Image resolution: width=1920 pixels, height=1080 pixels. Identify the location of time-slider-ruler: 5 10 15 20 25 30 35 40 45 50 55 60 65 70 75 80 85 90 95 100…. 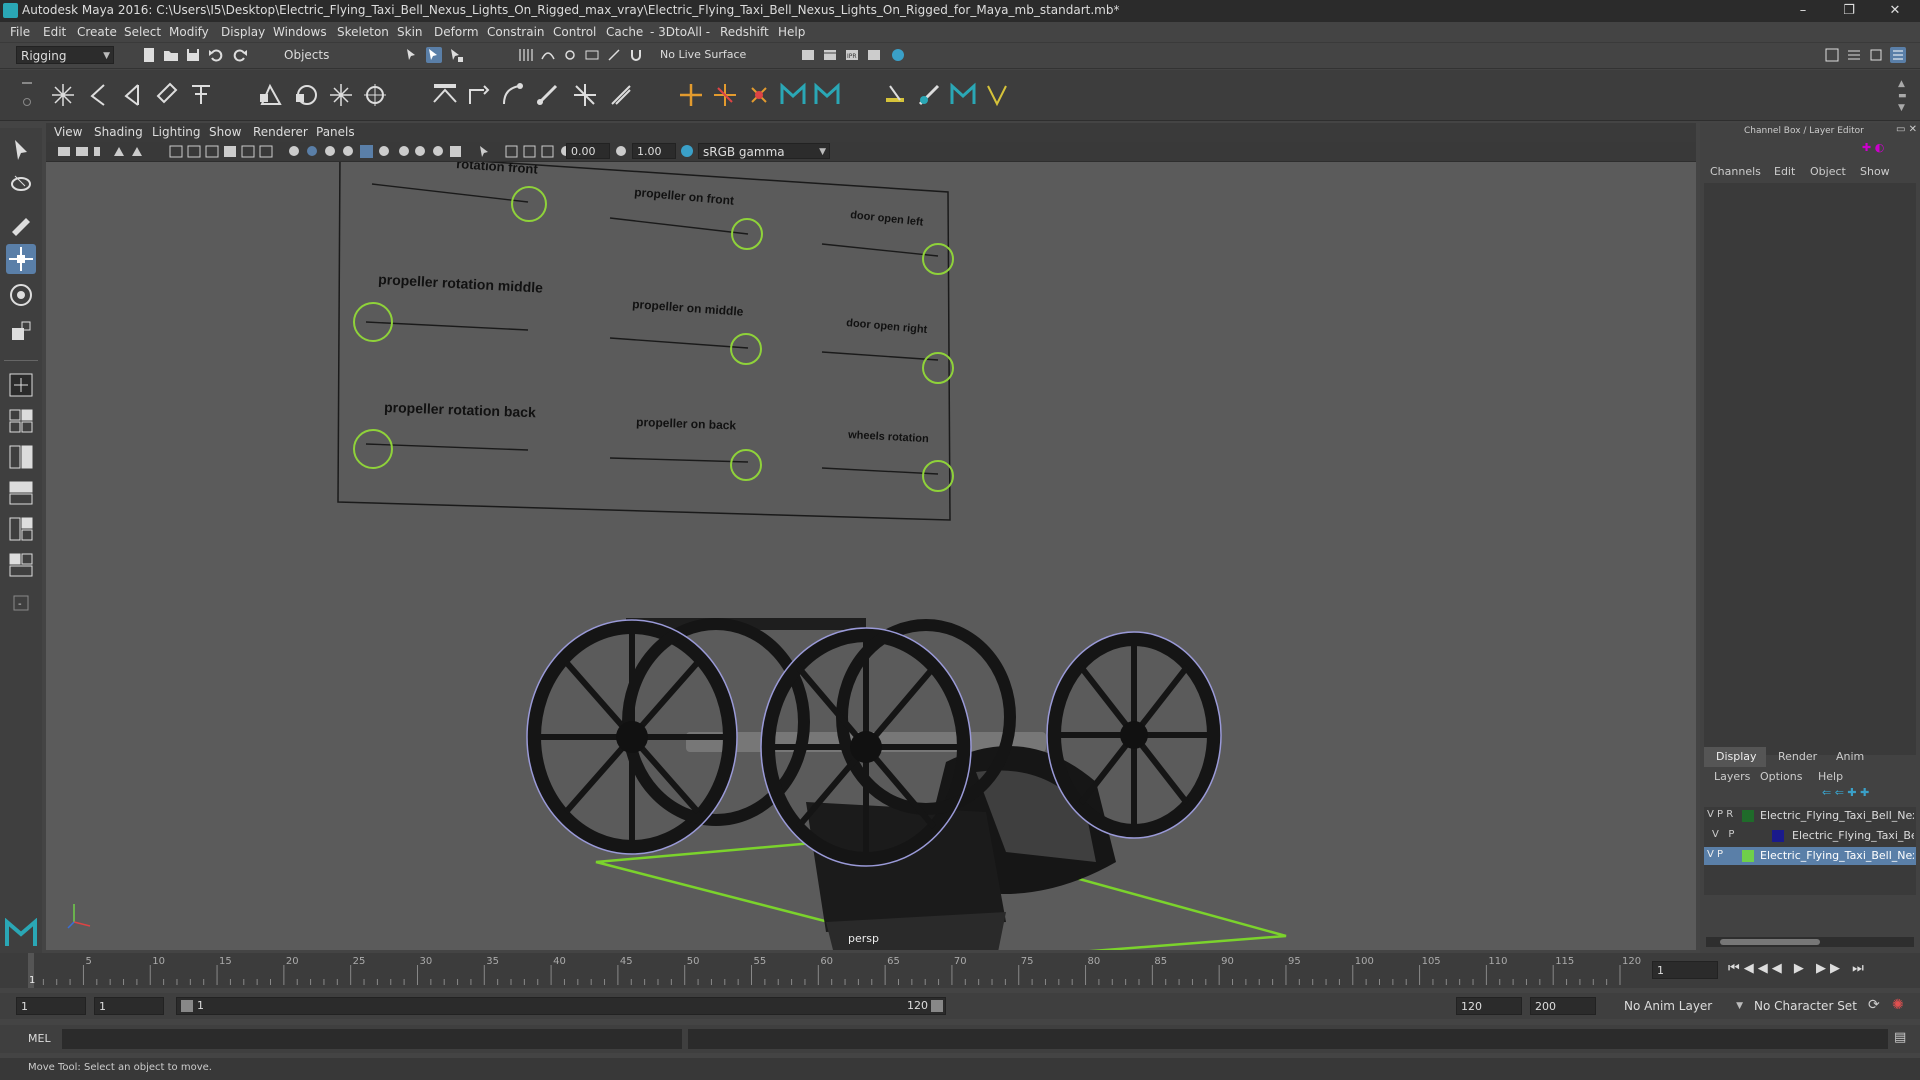
(835, 970).